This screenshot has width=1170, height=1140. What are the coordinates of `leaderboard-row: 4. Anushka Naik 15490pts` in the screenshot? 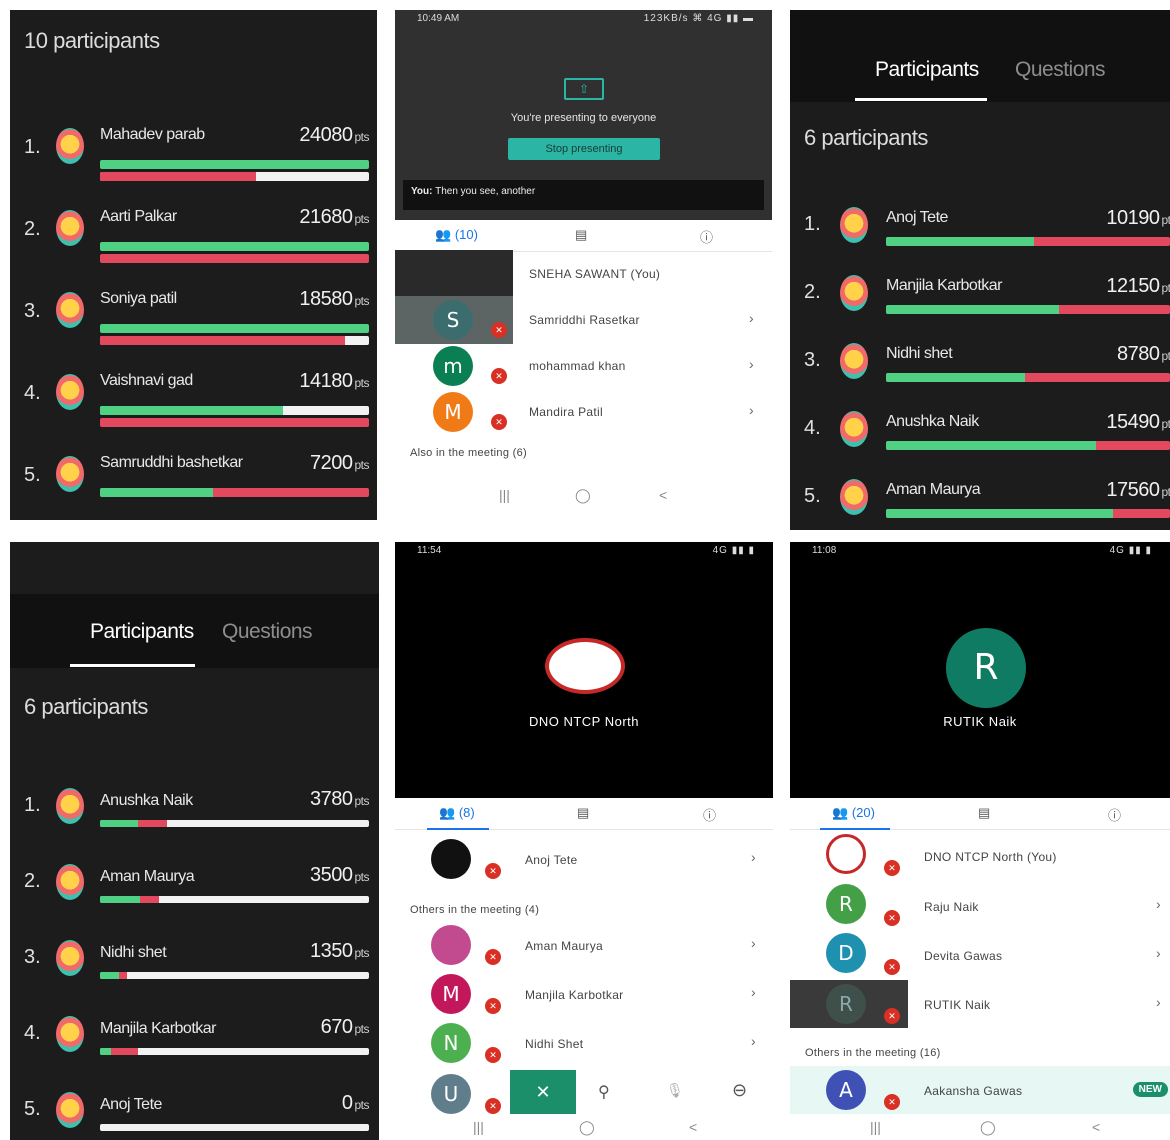 It's located at (980, 435).